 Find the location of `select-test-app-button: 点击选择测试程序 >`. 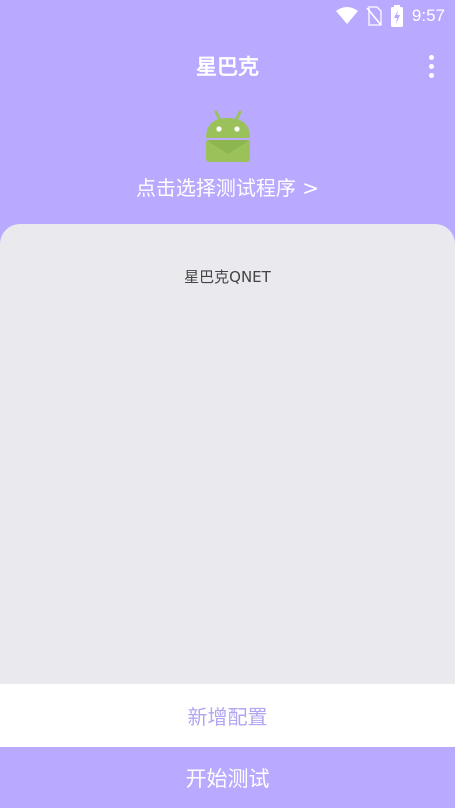

select-test-app-button: 点击选择测试程序 > is located at coordinates (227, 158).